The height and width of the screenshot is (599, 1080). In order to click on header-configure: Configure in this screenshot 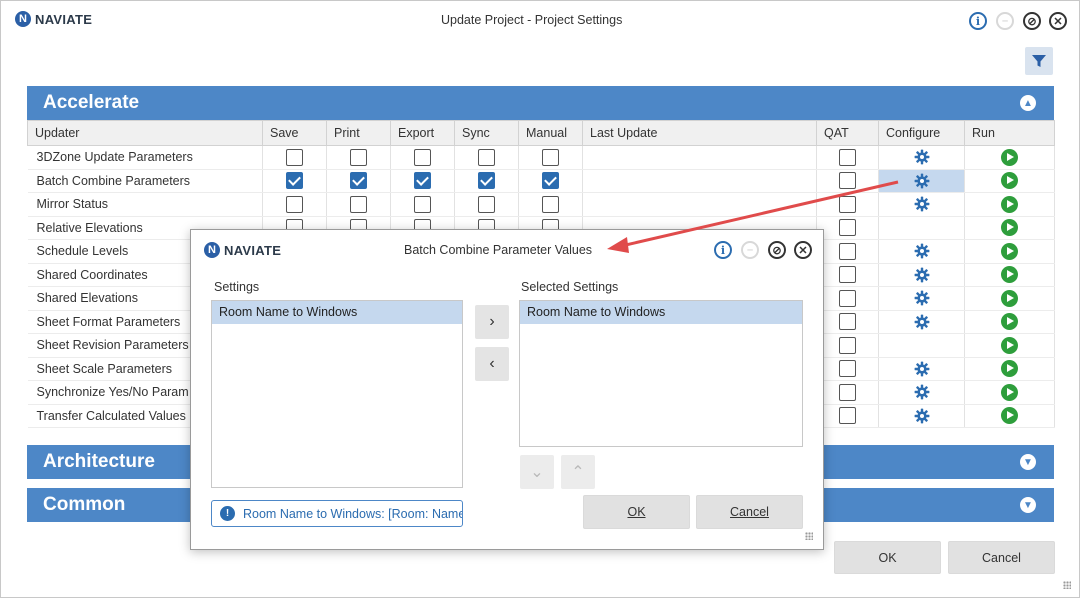, I will do `click(921, 133)`.